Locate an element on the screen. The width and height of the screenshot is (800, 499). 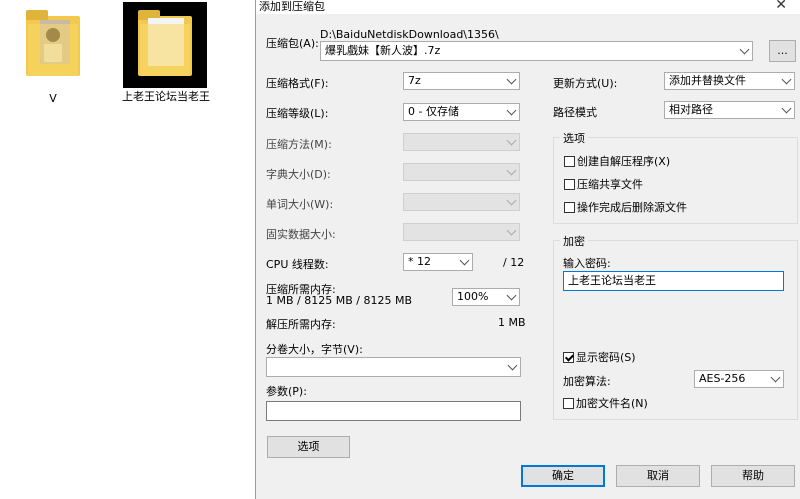
delete-checkbox: 操作完成后删除源文件 is located at coordinates (625, 207).